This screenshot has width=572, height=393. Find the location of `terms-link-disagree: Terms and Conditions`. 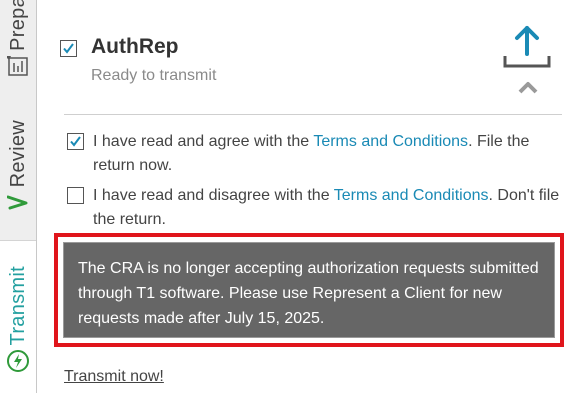

terms-link-disagree: Terms and Conditions is located at coordinates (411, 195).